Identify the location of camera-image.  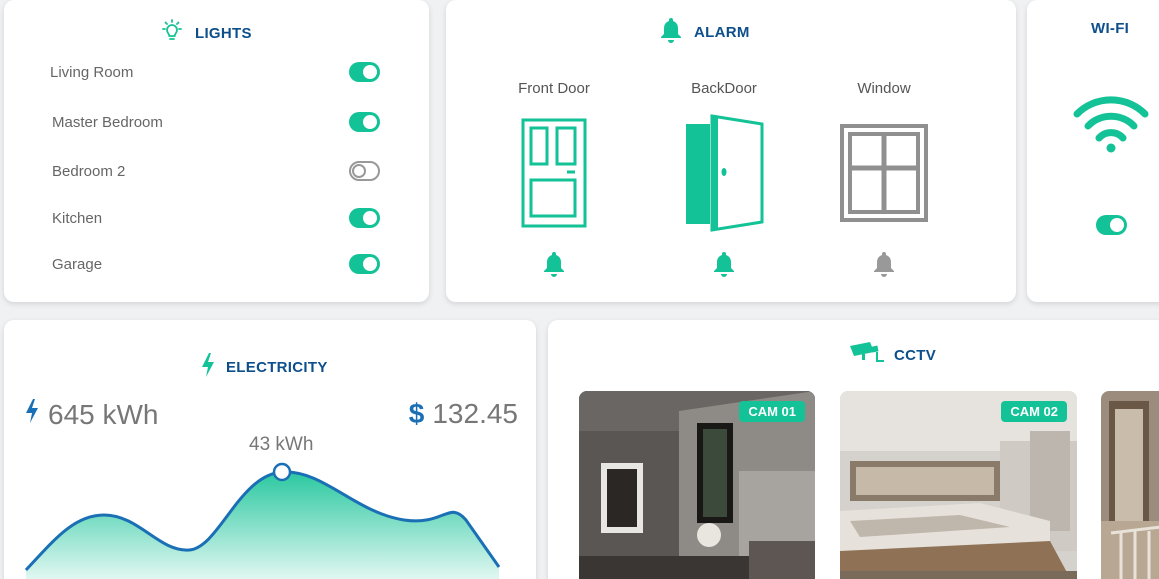
(1130, 485).